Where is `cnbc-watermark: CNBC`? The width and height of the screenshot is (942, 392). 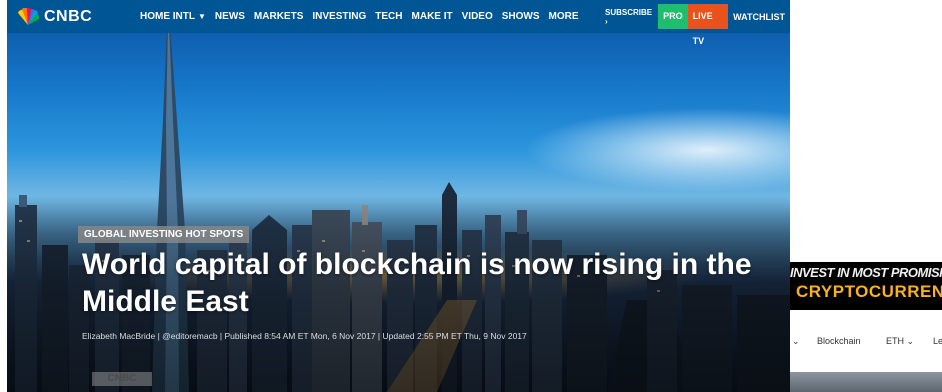
cnbc-watermark: CNBC is located at coordinates (122, 379).